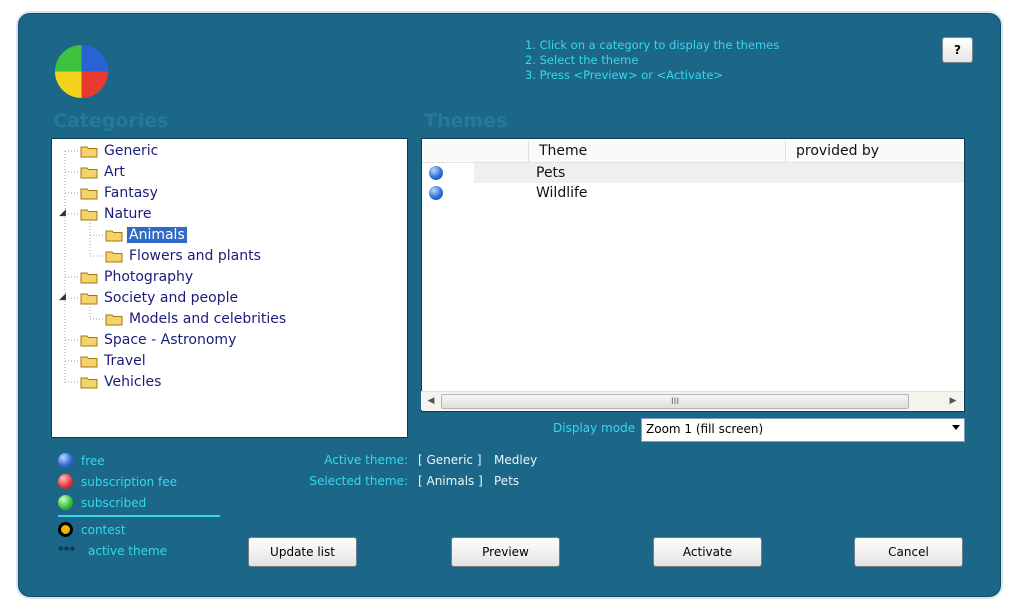  I want to click on legend-divider, so click(139, 516).